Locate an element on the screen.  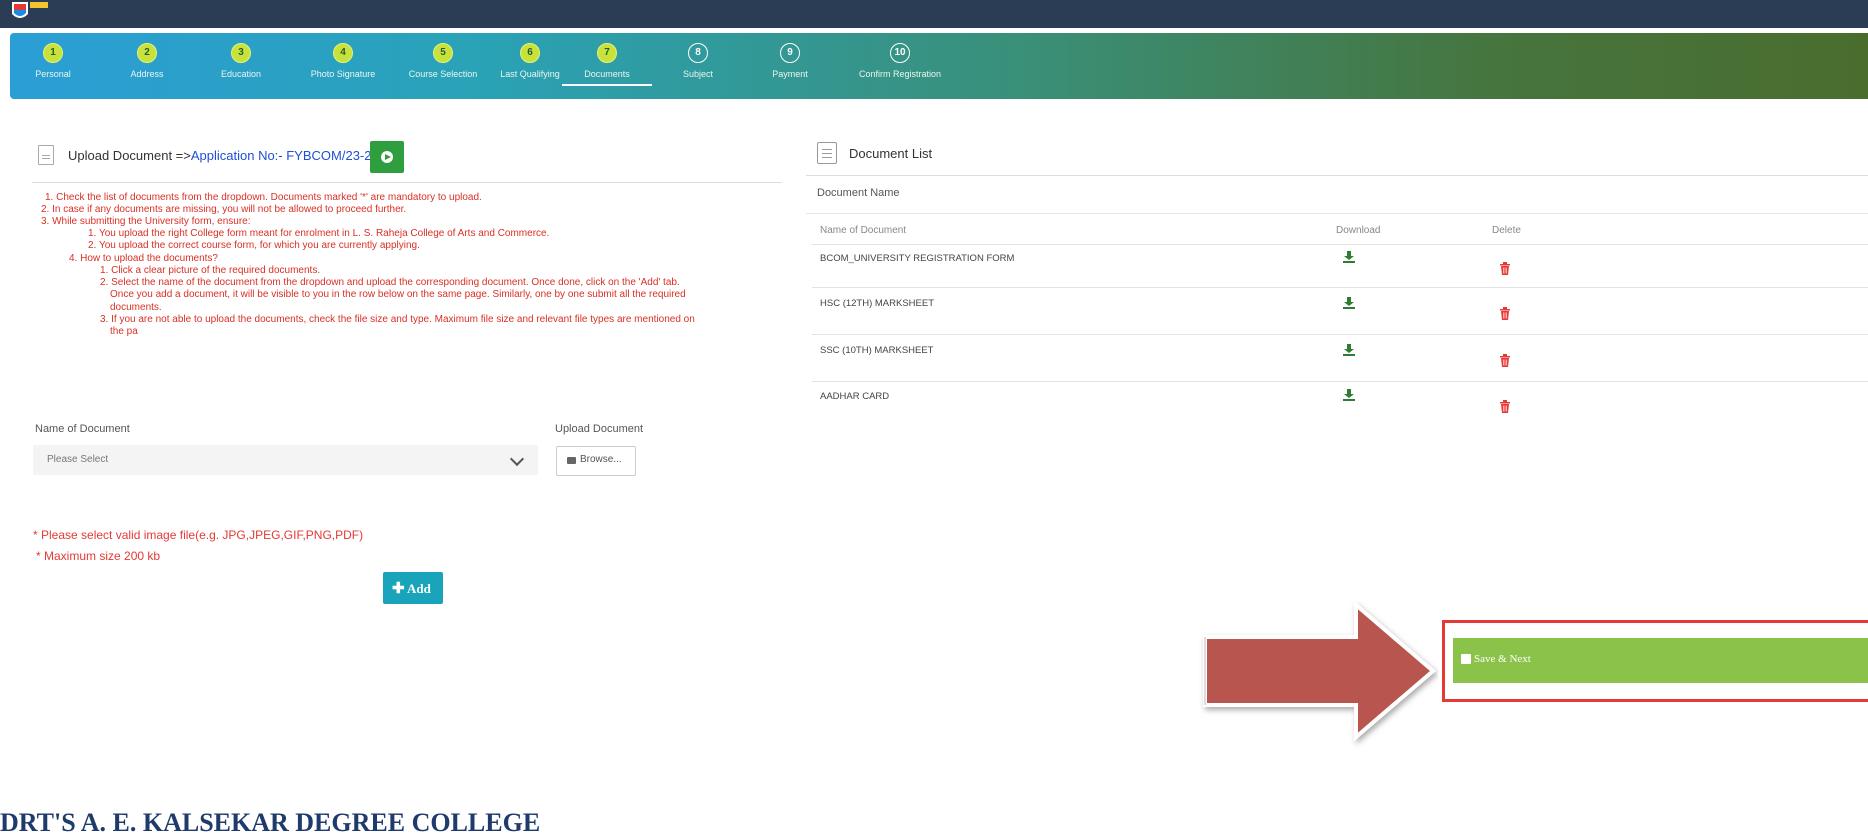
list-icon is located at coordinates (827, 153).